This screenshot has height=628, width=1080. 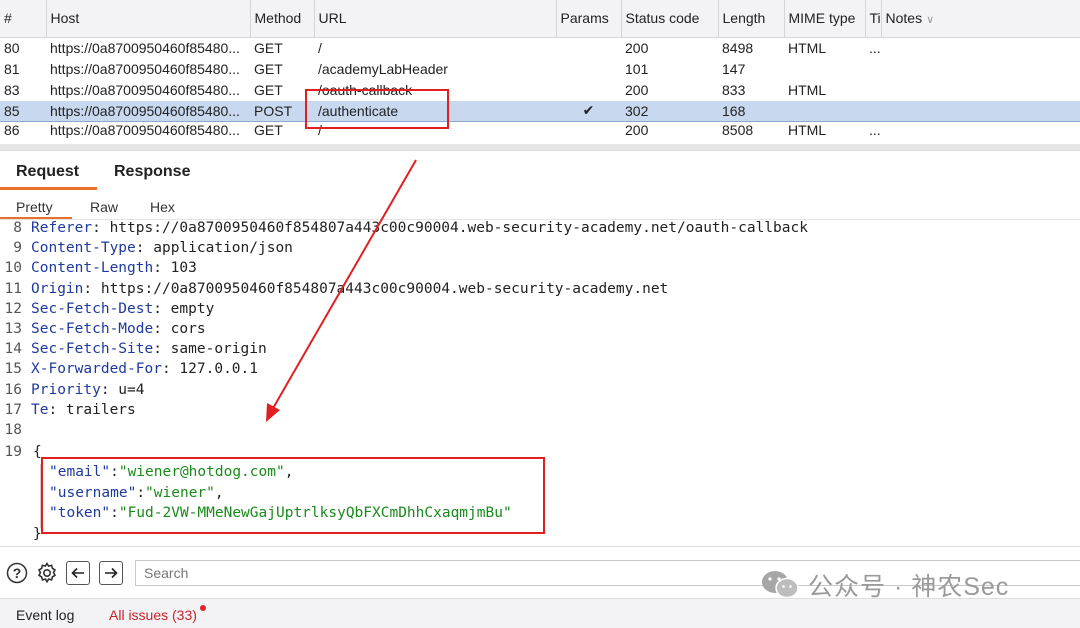 I want to click on line-number: 12, so click(x=13, y=308).